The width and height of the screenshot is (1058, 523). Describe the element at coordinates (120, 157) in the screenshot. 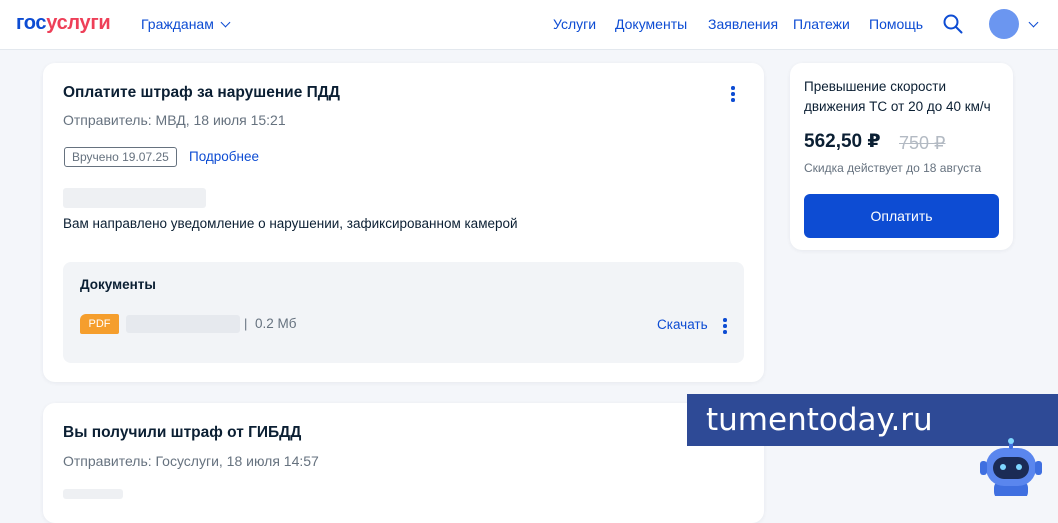

I see `status-badge: Вручено 19.07.25` at that location.